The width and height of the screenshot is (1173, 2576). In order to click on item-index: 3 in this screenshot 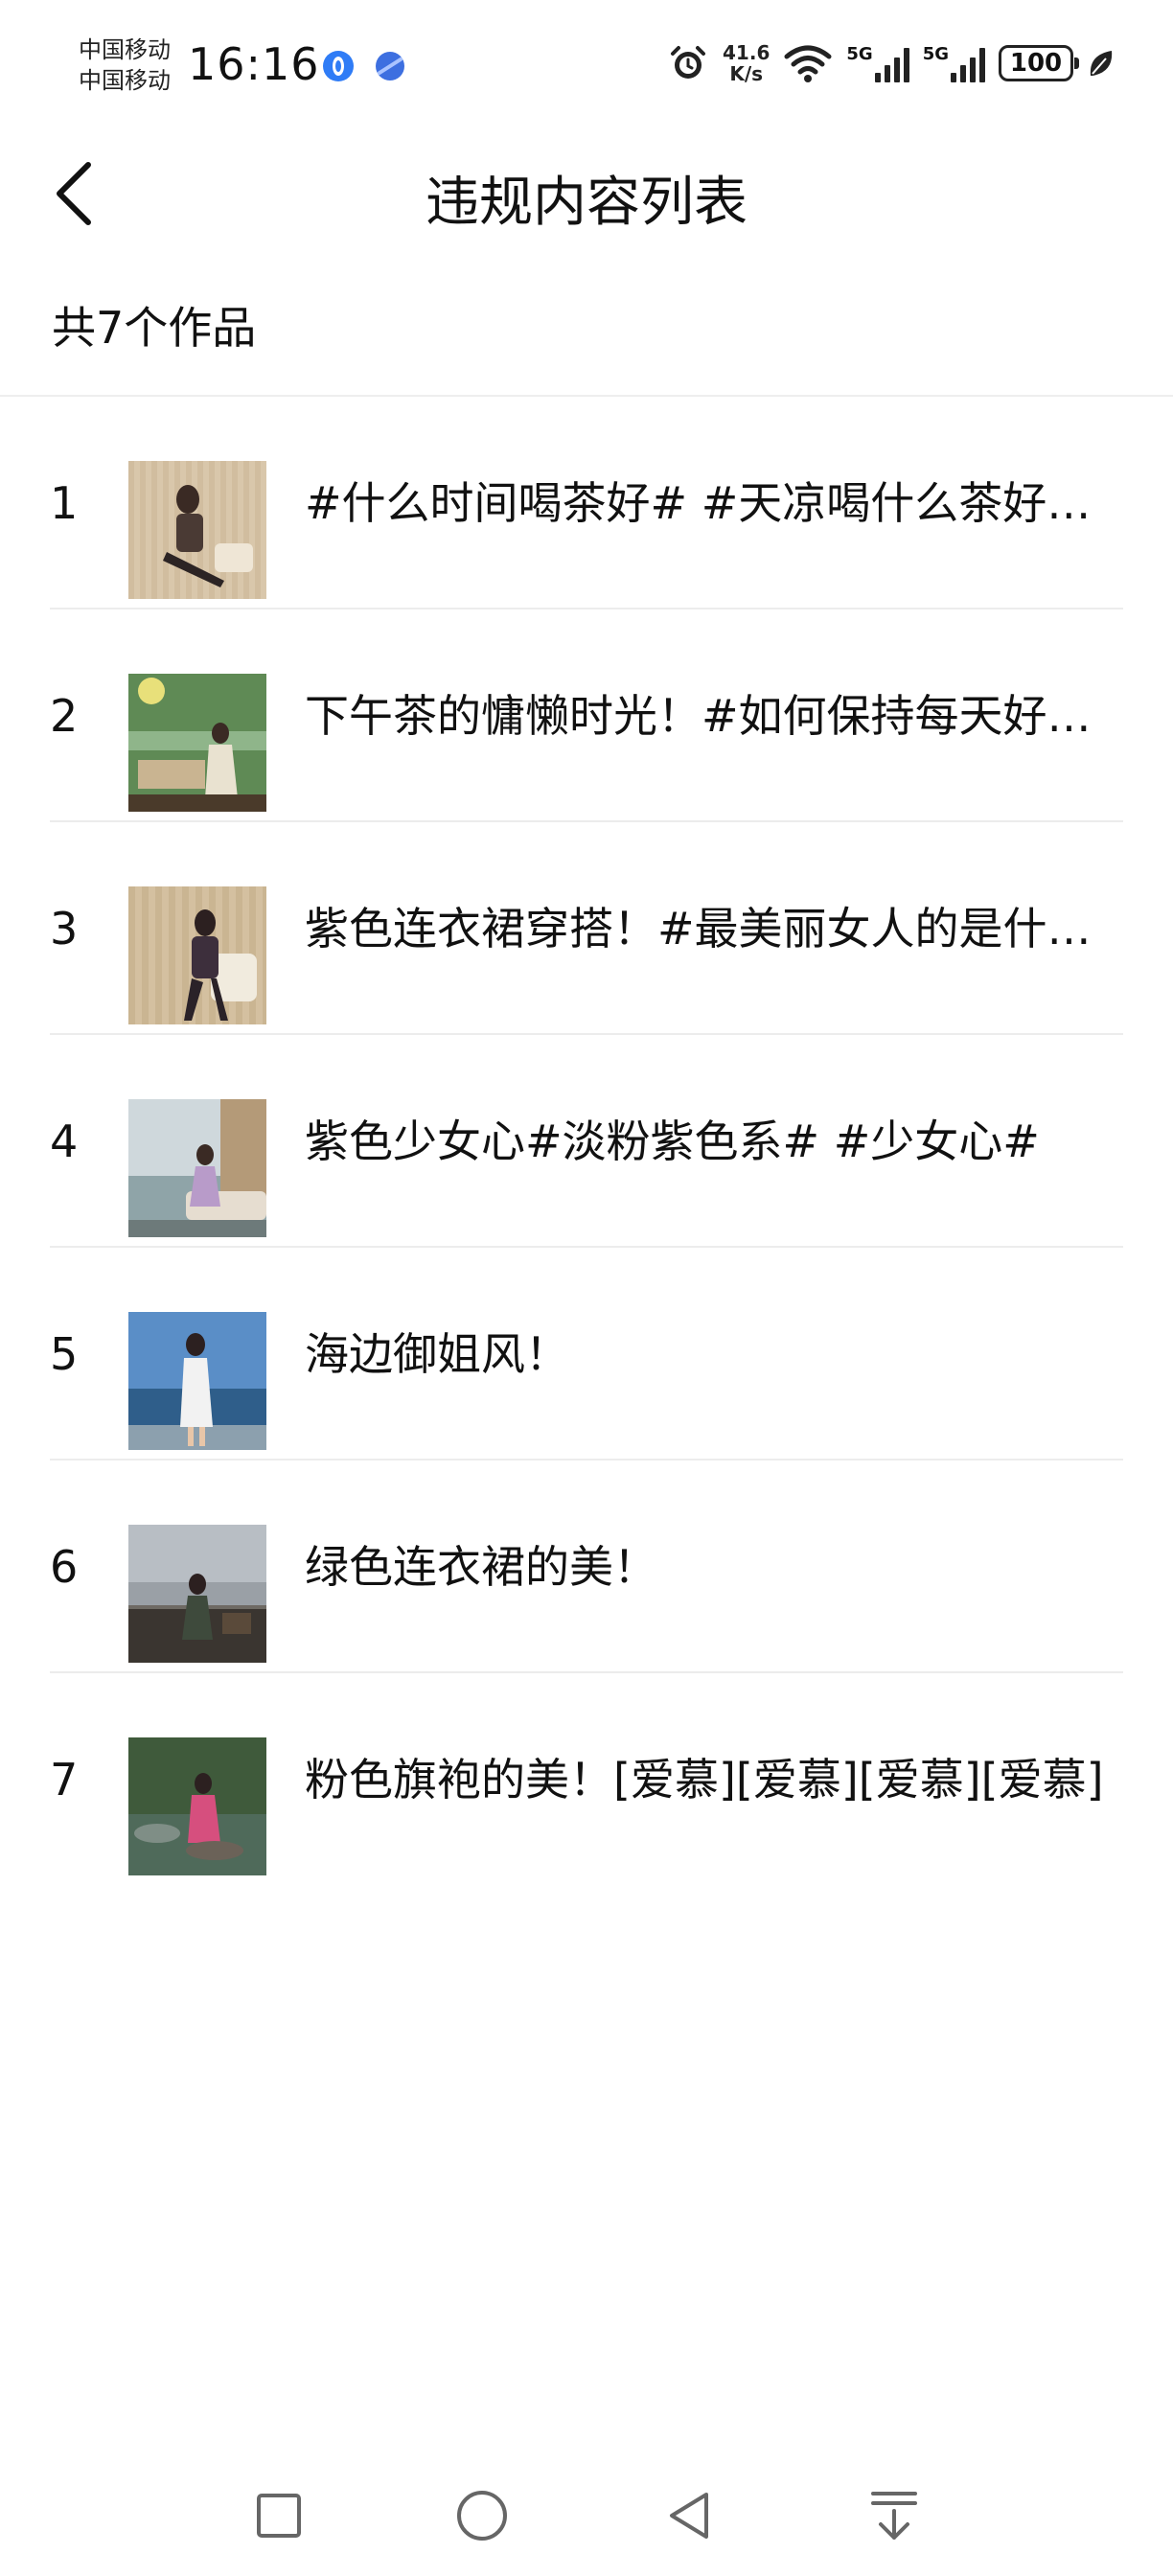, I will do `click(64, 928)`.